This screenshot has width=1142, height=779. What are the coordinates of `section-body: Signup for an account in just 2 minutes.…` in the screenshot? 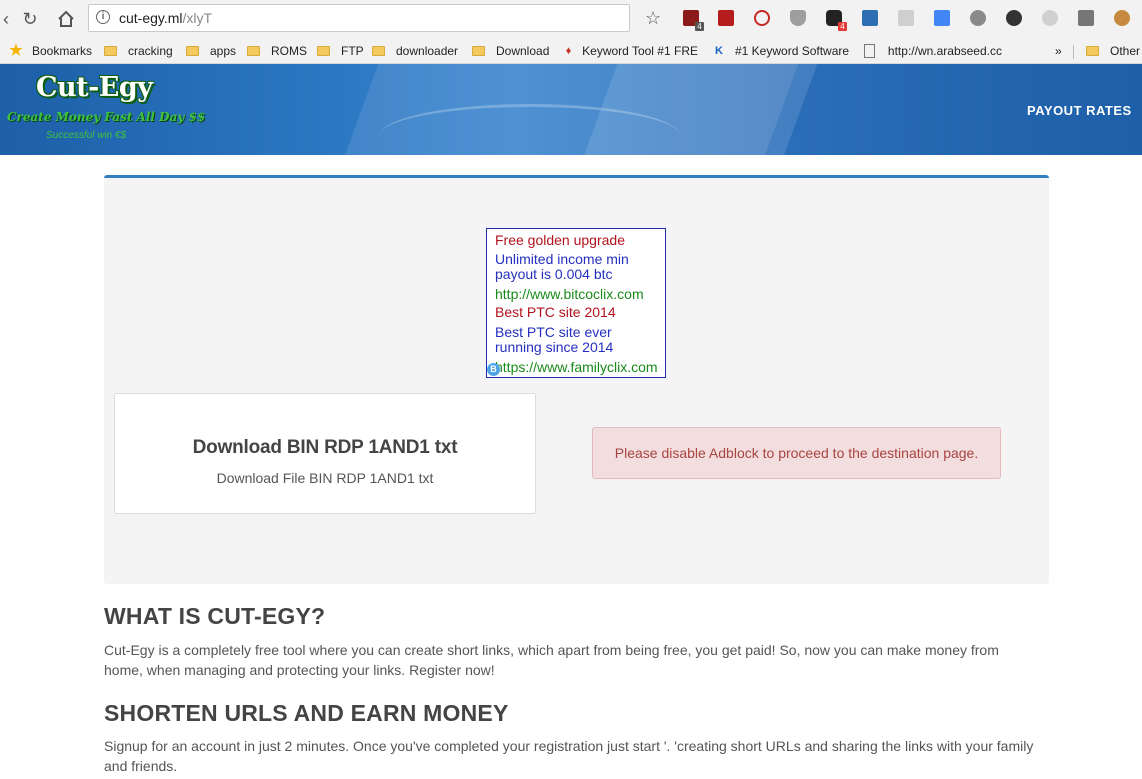 It's located at (569, 756).